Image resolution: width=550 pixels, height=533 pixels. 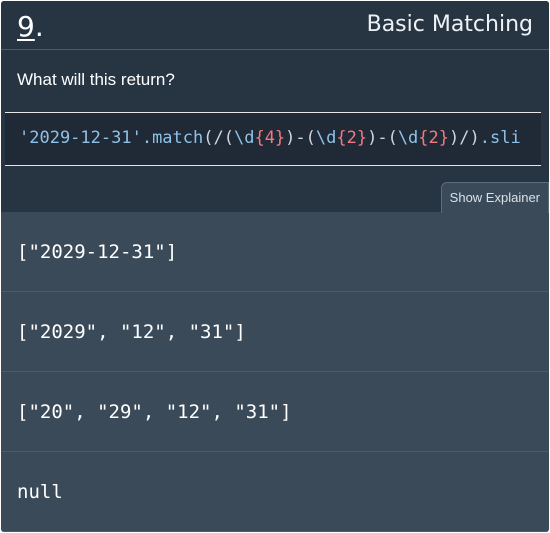 I want to click on quiz-title: Basic Matching, so click(x=449, y=24).